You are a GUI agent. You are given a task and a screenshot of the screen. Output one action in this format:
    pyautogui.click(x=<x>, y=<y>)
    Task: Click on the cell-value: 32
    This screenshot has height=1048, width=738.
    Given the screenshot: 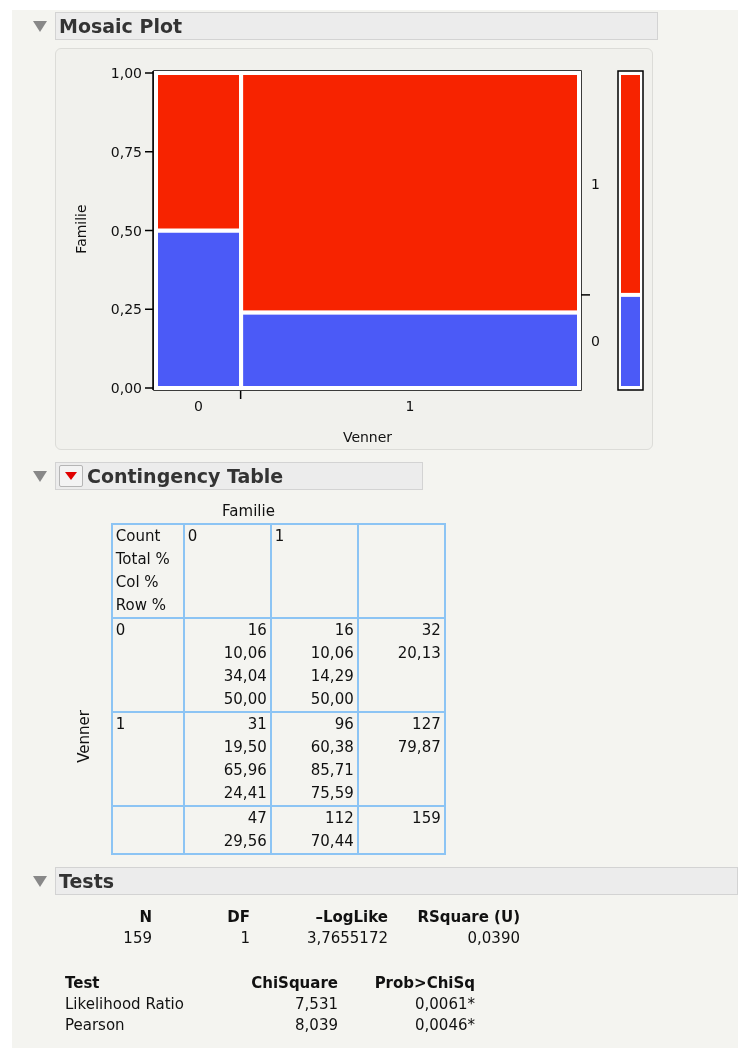 What is the action you would take?
    pyautogui.click(x=430, y=630)
    